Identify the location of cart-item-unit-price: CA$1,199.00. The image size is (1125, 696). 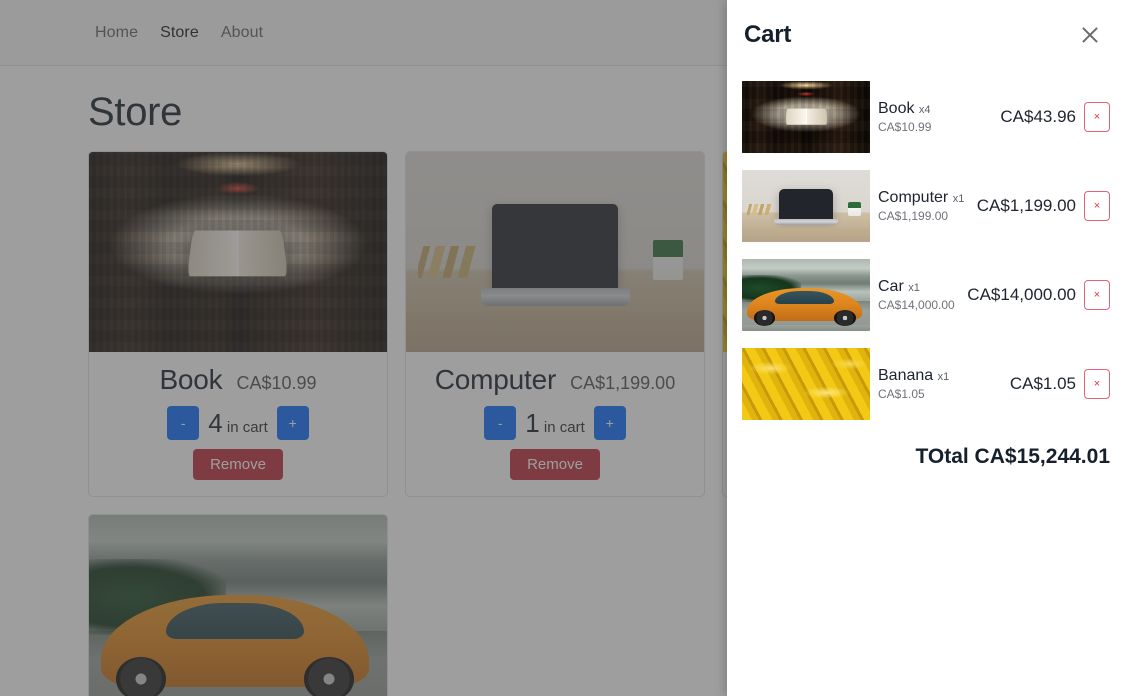
(913, 216).